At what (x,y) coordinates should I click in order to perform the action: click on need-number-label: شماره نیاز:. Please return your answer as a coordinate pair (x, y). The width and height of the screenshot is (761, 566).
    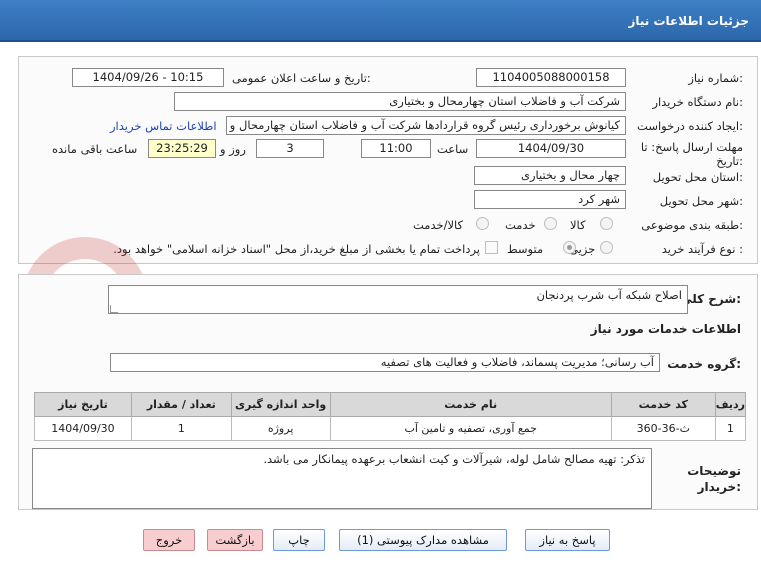
    Looking at the image, I should click on (715, 78).